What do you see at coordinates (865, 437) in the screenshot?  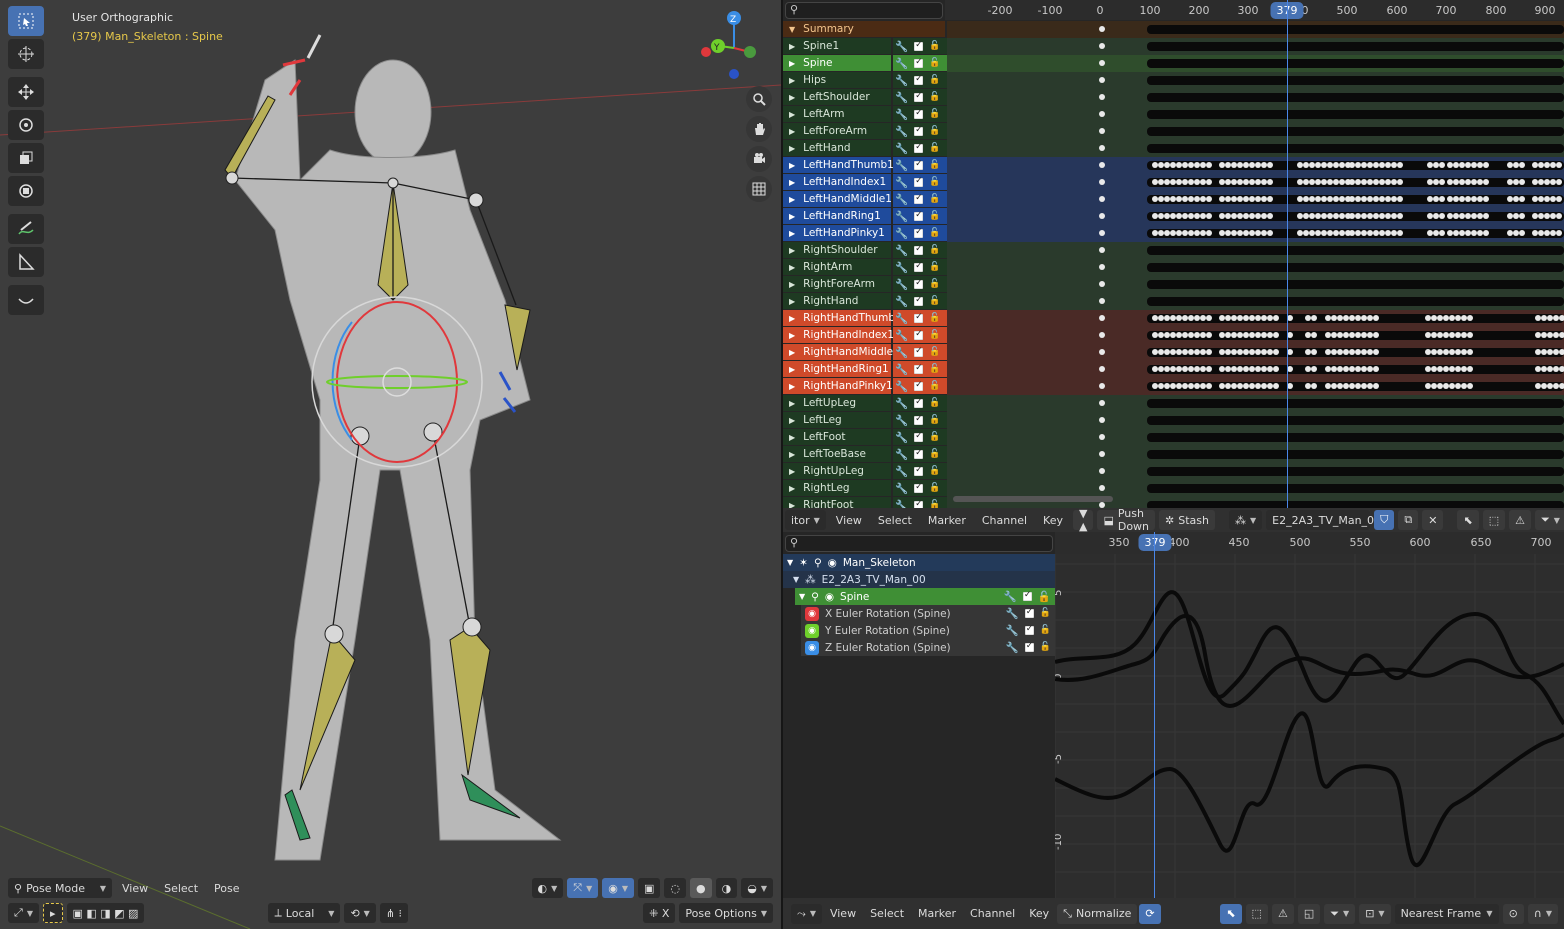 I see `channel-row: ▶LeftFoot🔧🔓` at bounding box center [865, 437].